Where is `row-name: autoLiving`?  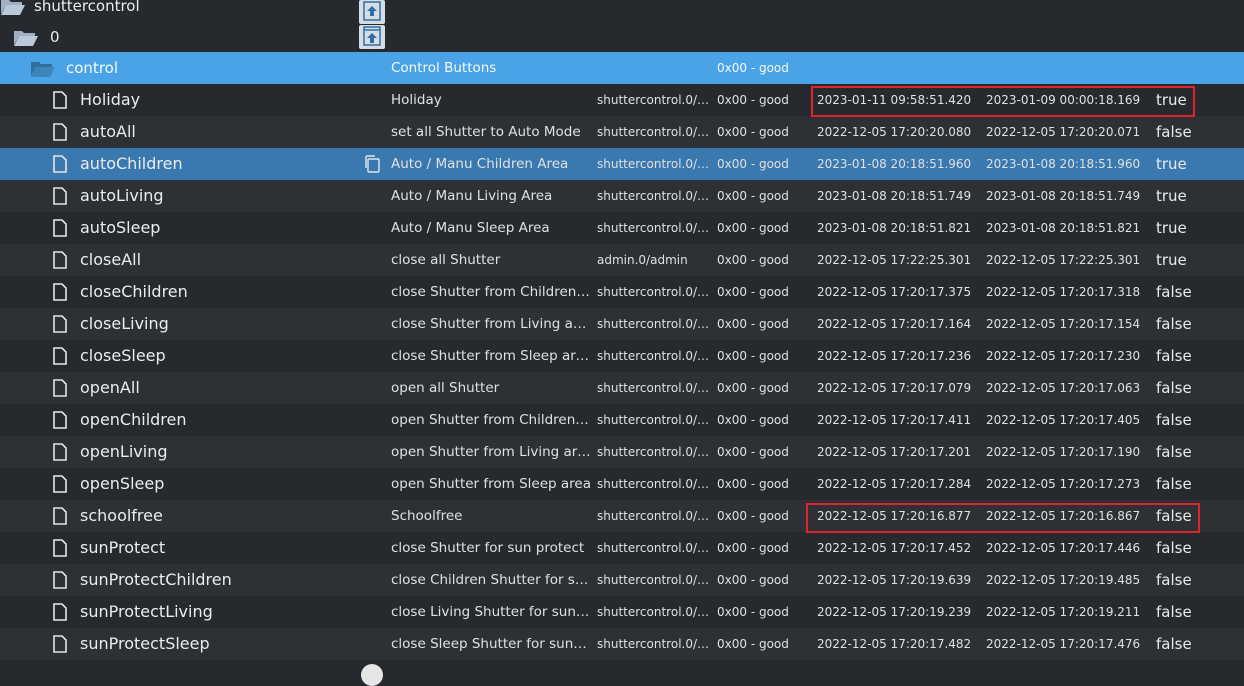
row-name: autoLiving is located at coordinates (122, 195).